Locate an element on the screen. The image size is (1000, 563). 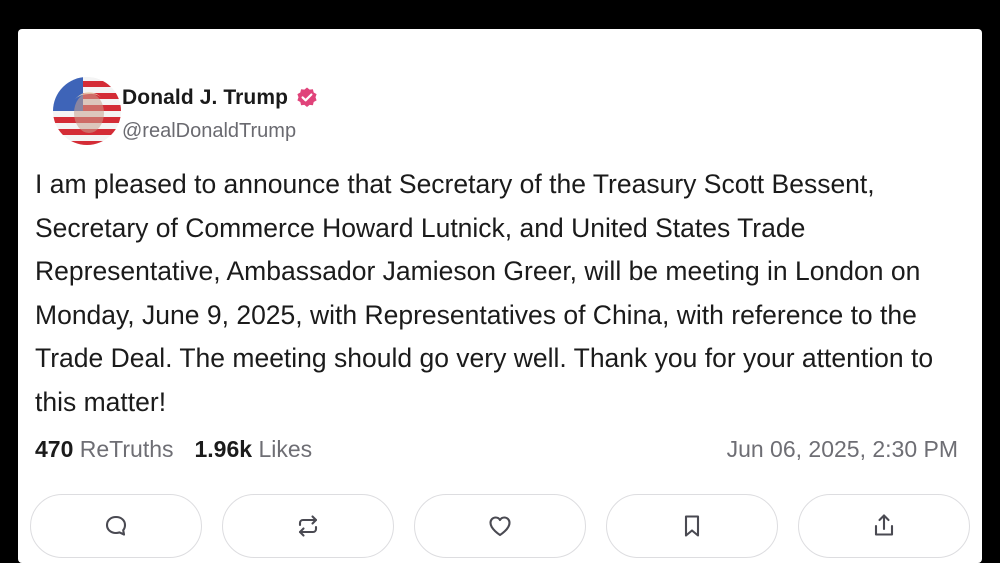
post-timestamp: Jun 06, 2025, 2:30 PM is located at coordinates (842, 449).